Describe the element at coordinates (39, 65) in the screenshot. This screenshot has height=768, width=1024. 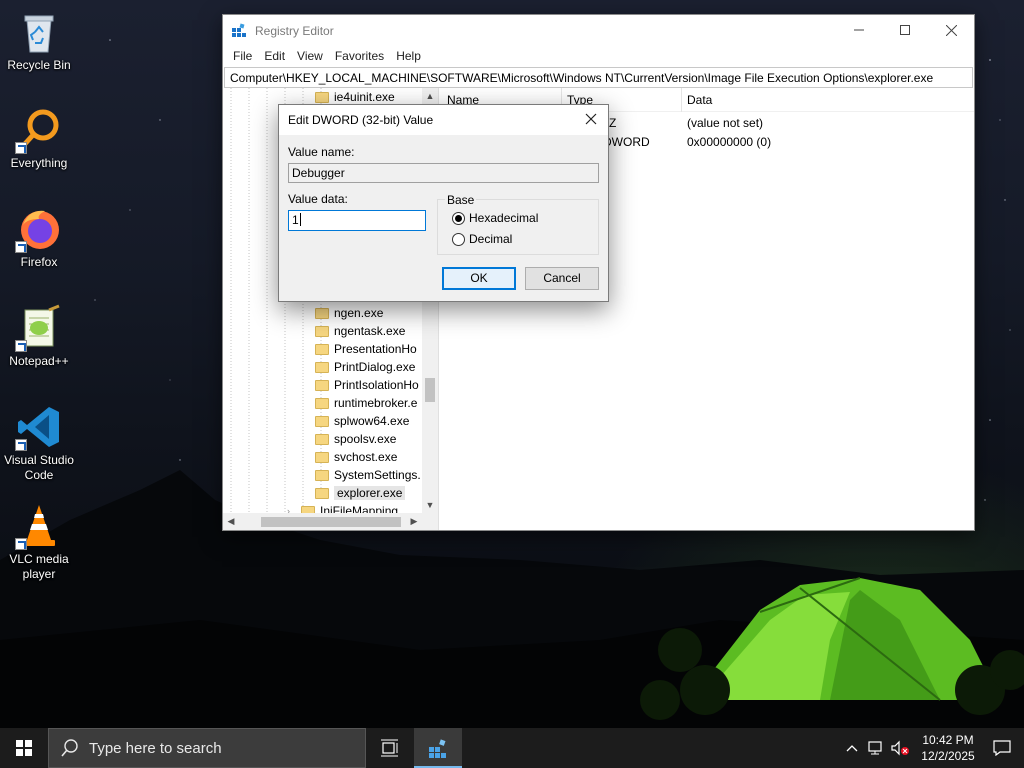
I see `desktop-icon-label: Recycle Bin` at that location.